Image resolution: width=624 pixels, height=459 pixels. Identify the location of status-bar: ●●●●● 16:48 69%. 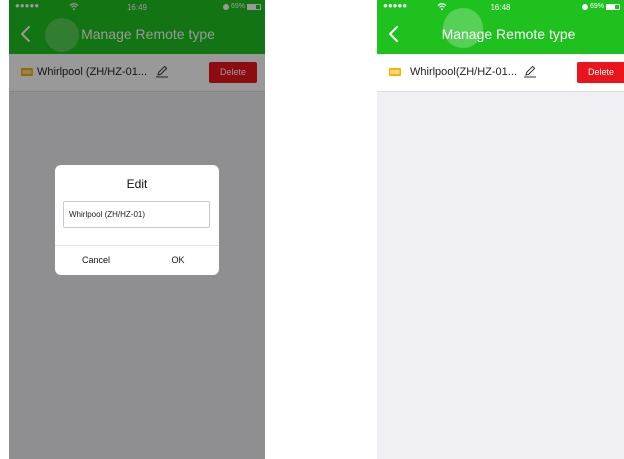
(500, 7).